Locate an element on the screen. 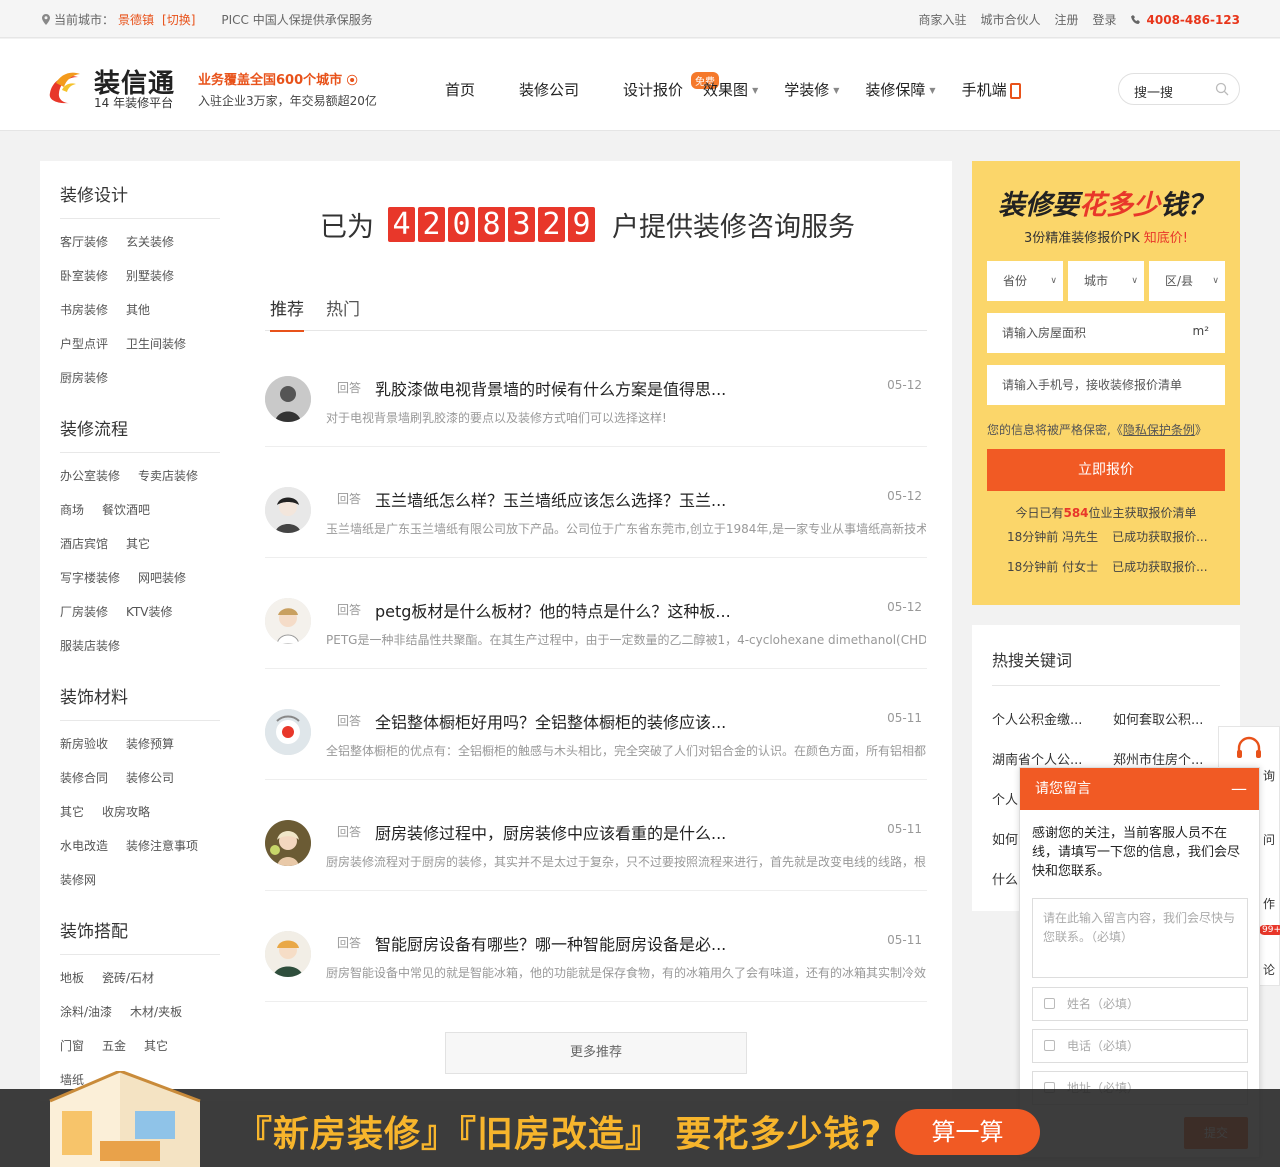 This screenshot has width=1280, height=1167. map-pin-icon: ⦿ is located at coordinates (352, 80).